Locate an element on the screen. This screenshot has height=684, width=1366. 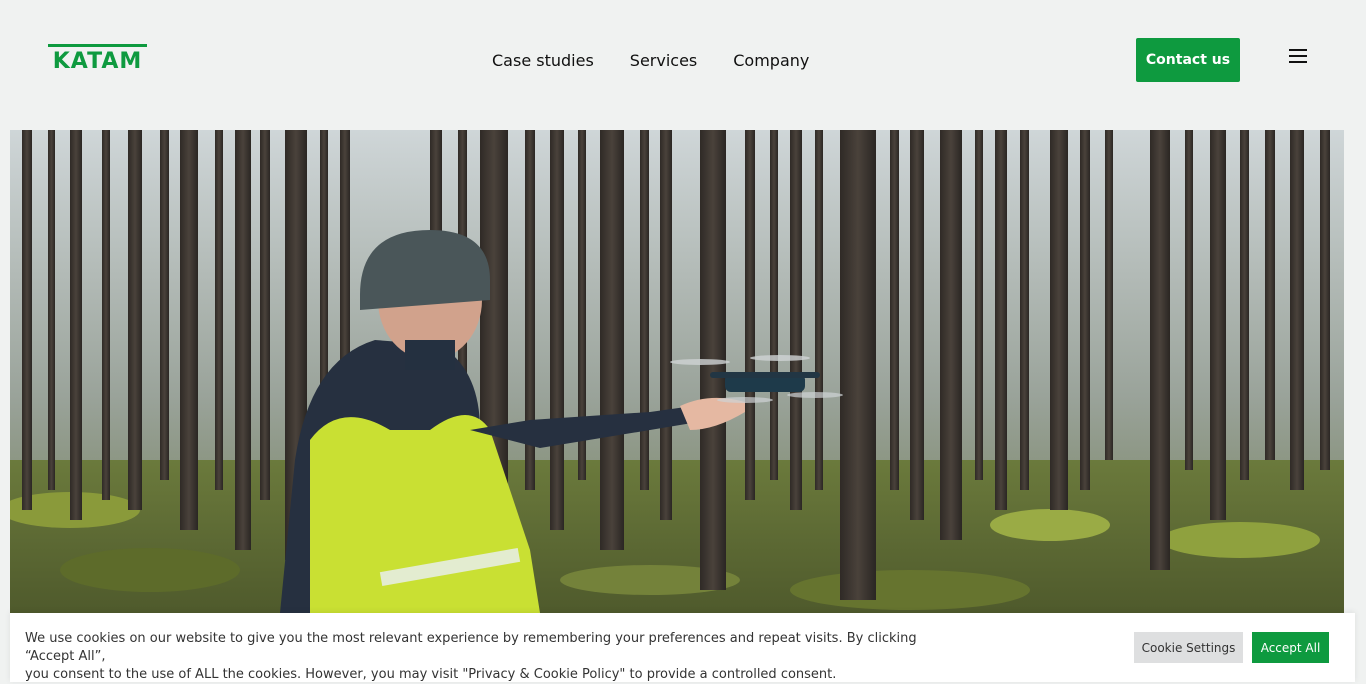
katam-logo: KATAM is located at coordinates (97, 57).